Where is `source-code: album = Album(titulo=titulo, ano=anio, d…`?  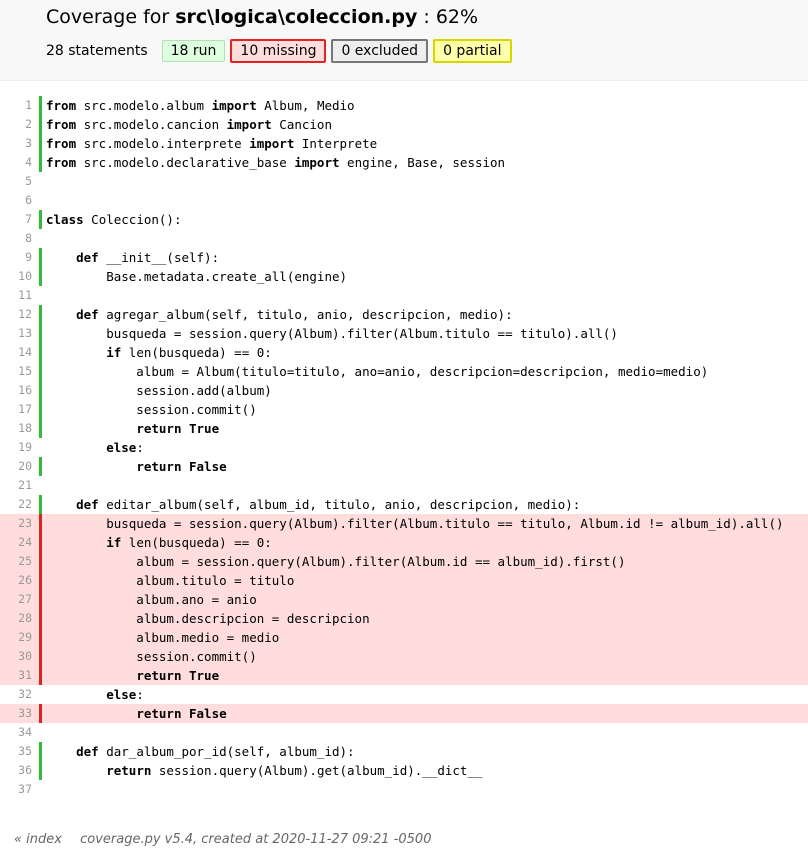
source-code: album = Album(titulo=titulo, ano=anio, d… is located at coordinates (377, 371).